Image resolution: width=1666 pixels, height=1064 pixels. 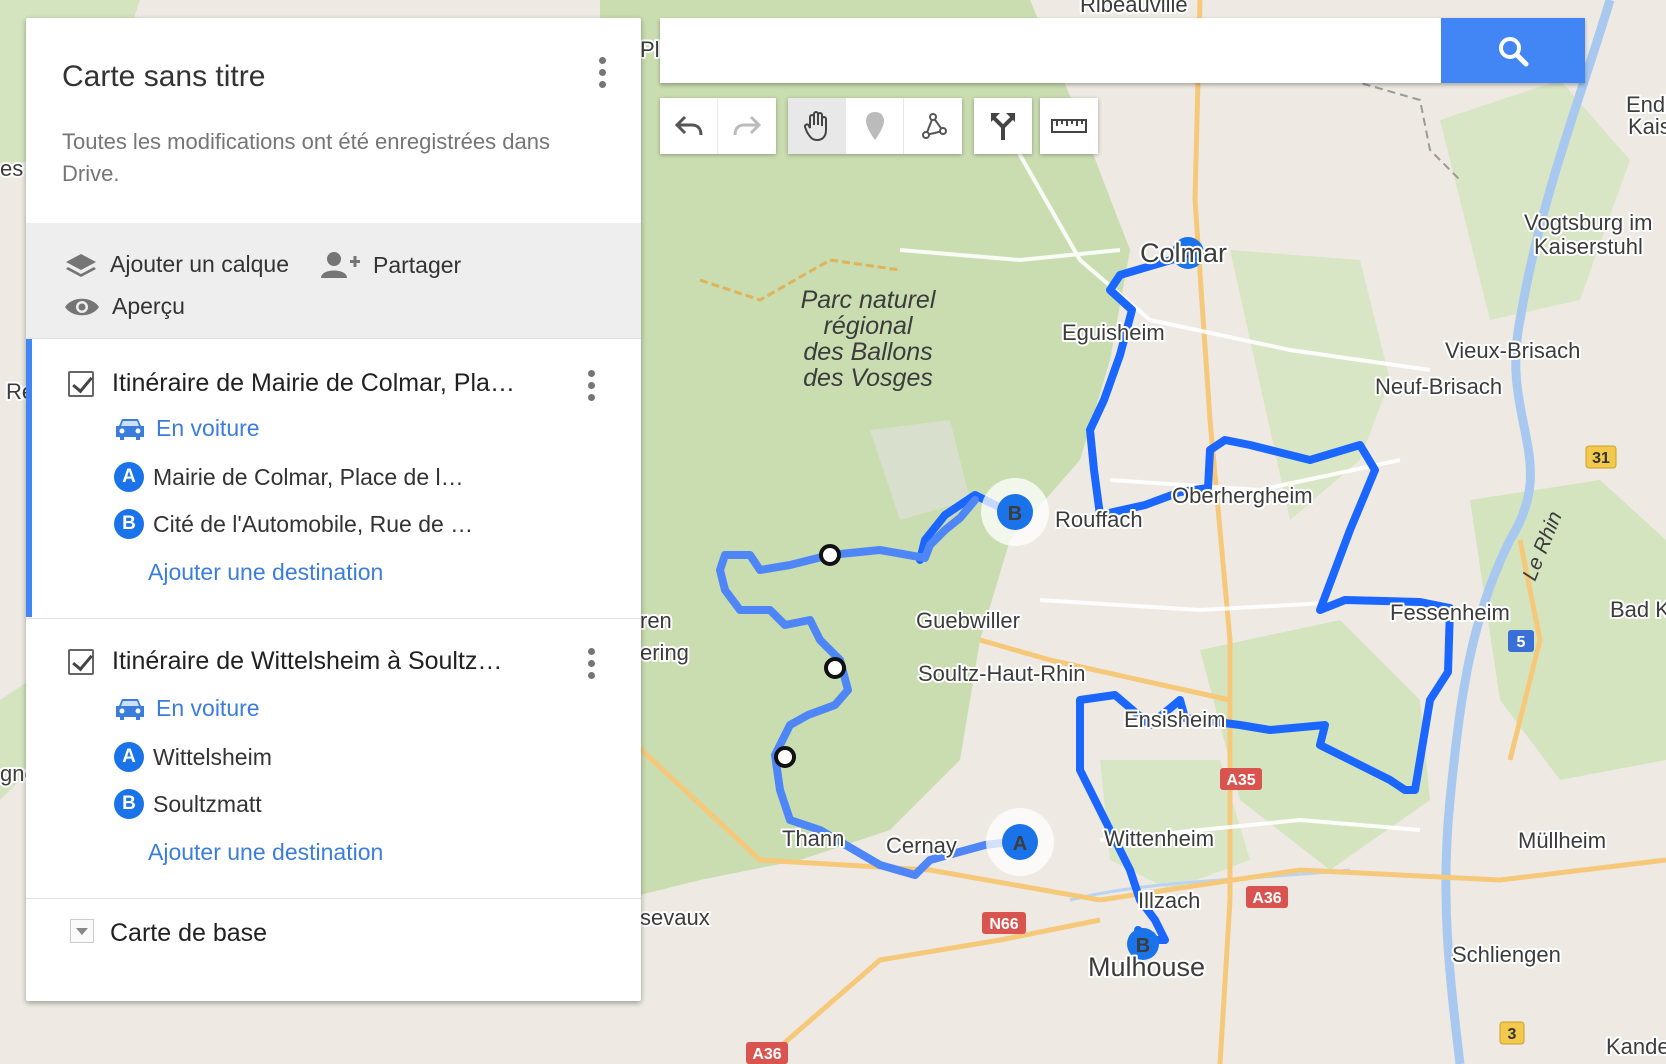 I want to click on layer-1-checkbox, so click(x=81, y=384).